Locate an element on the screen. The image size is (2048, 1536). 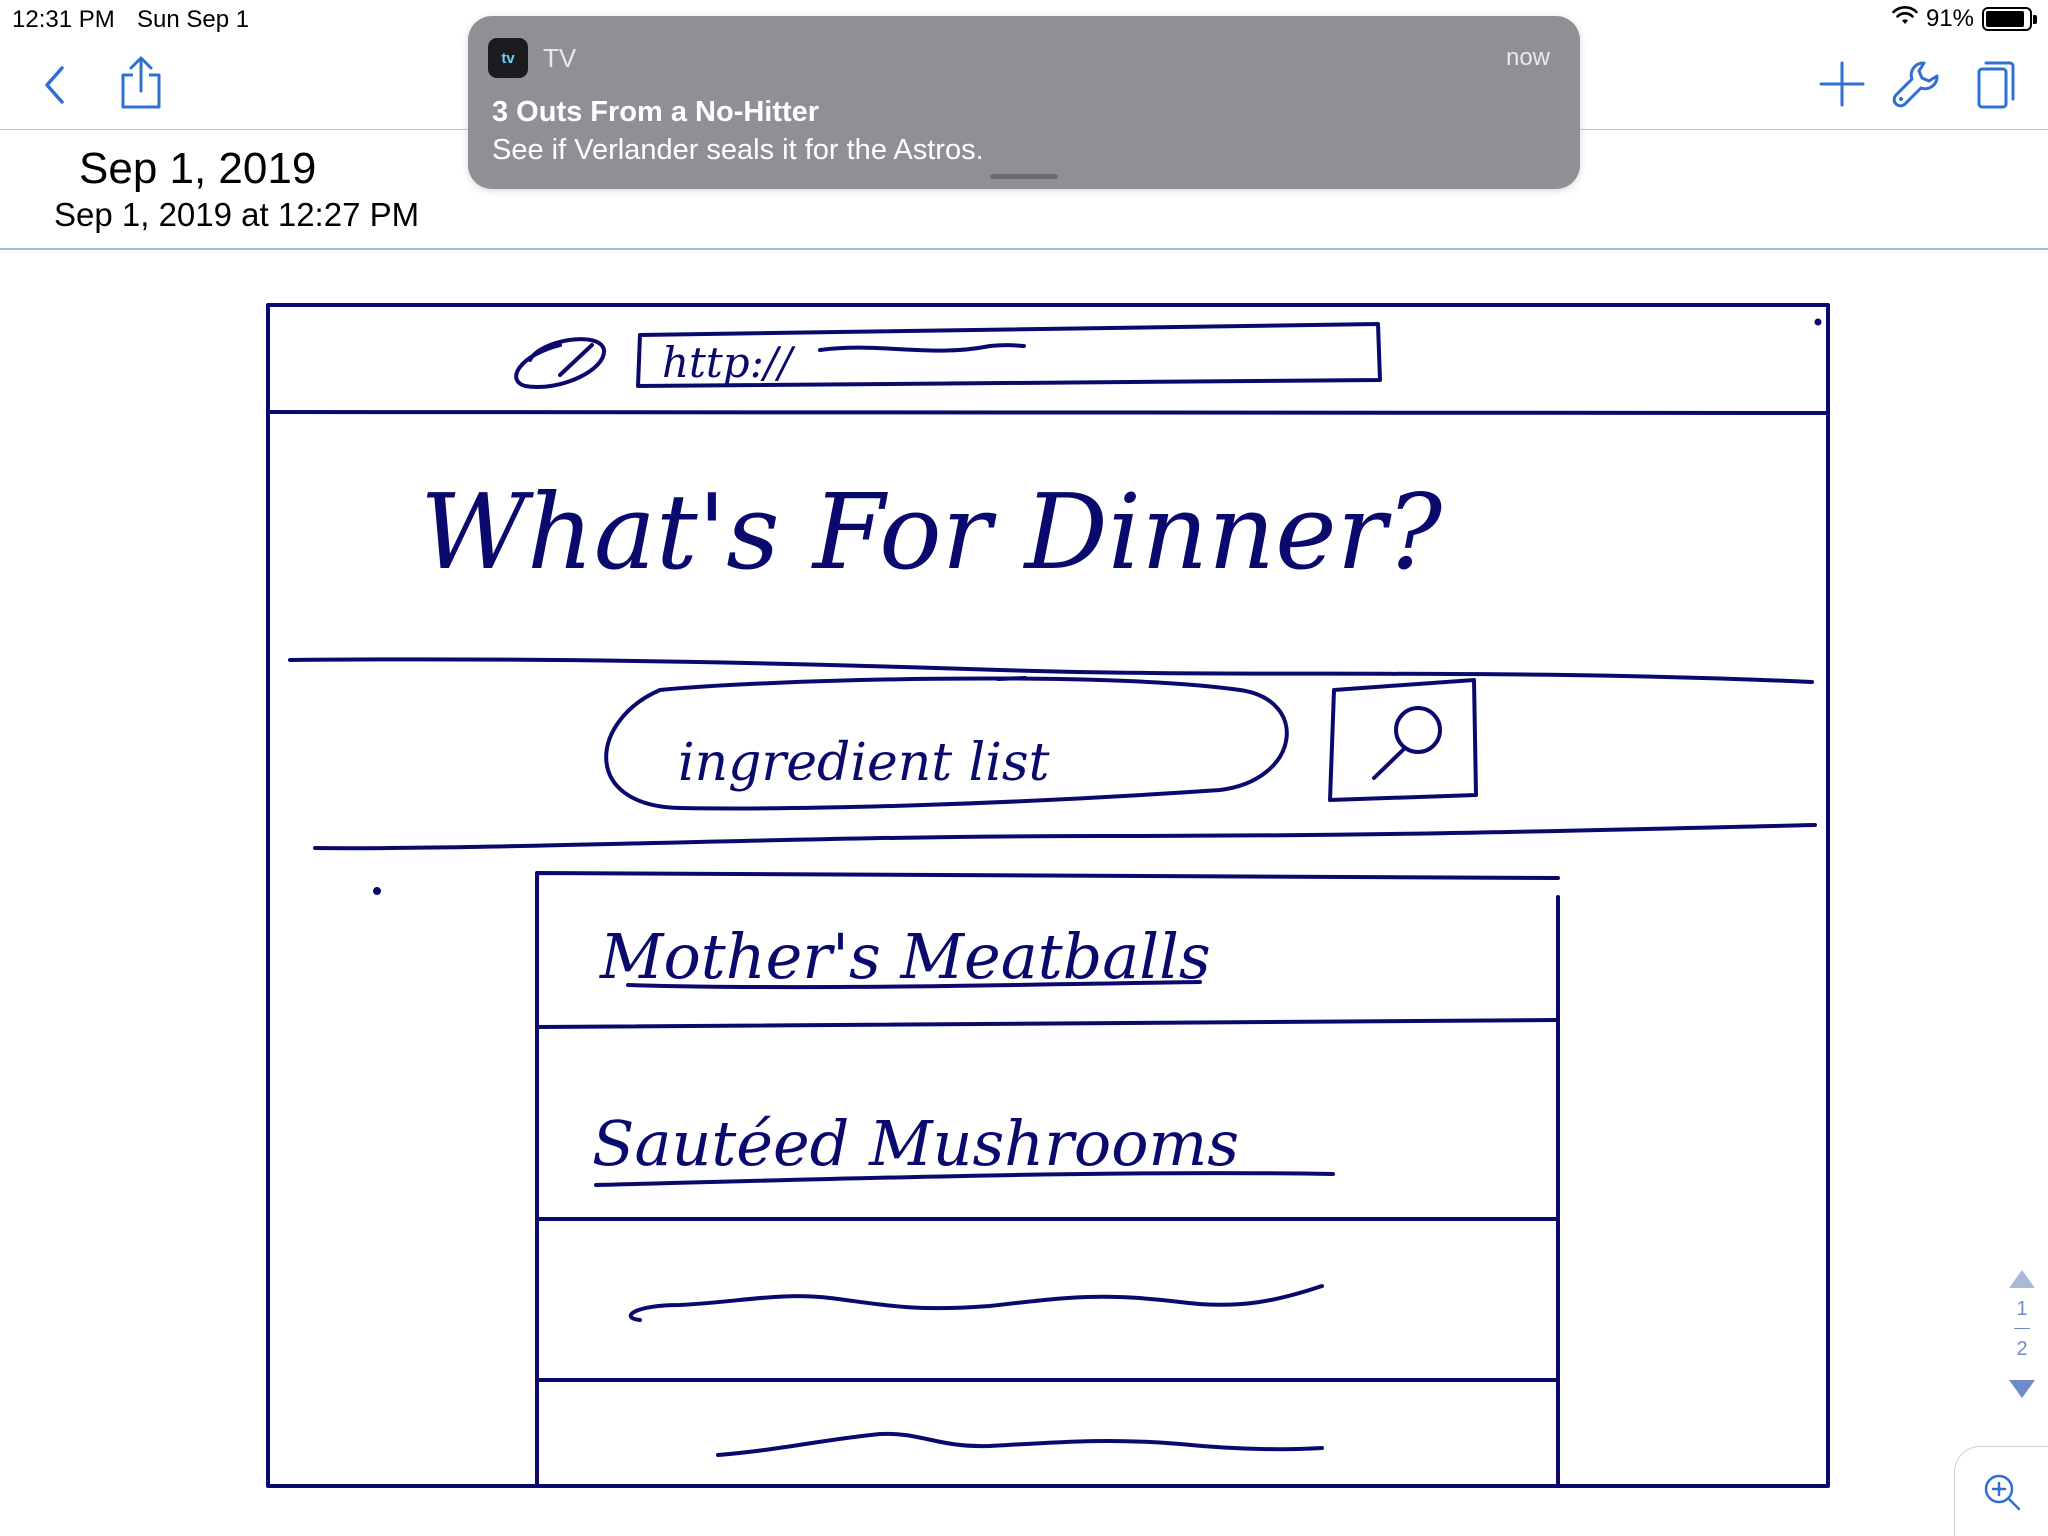
browser-icon-sketch is located at coordinates (560, 363).